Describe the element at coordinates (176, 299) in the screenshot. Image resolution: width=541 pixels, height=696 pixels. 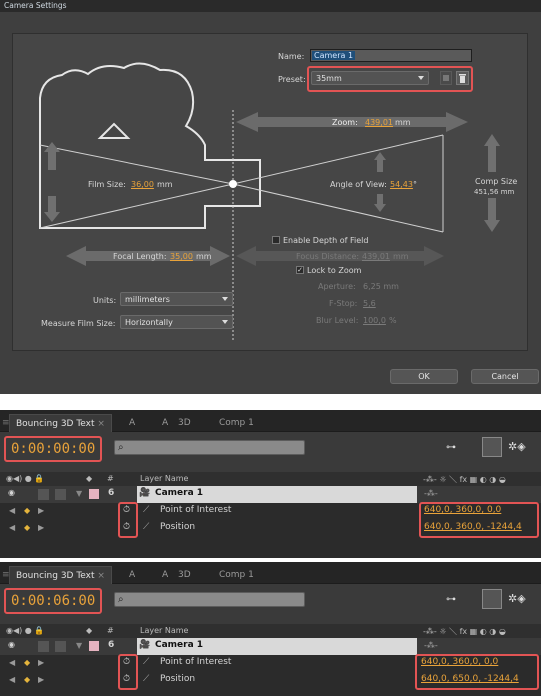
I see `units-dropdown: millimeters` at that location.